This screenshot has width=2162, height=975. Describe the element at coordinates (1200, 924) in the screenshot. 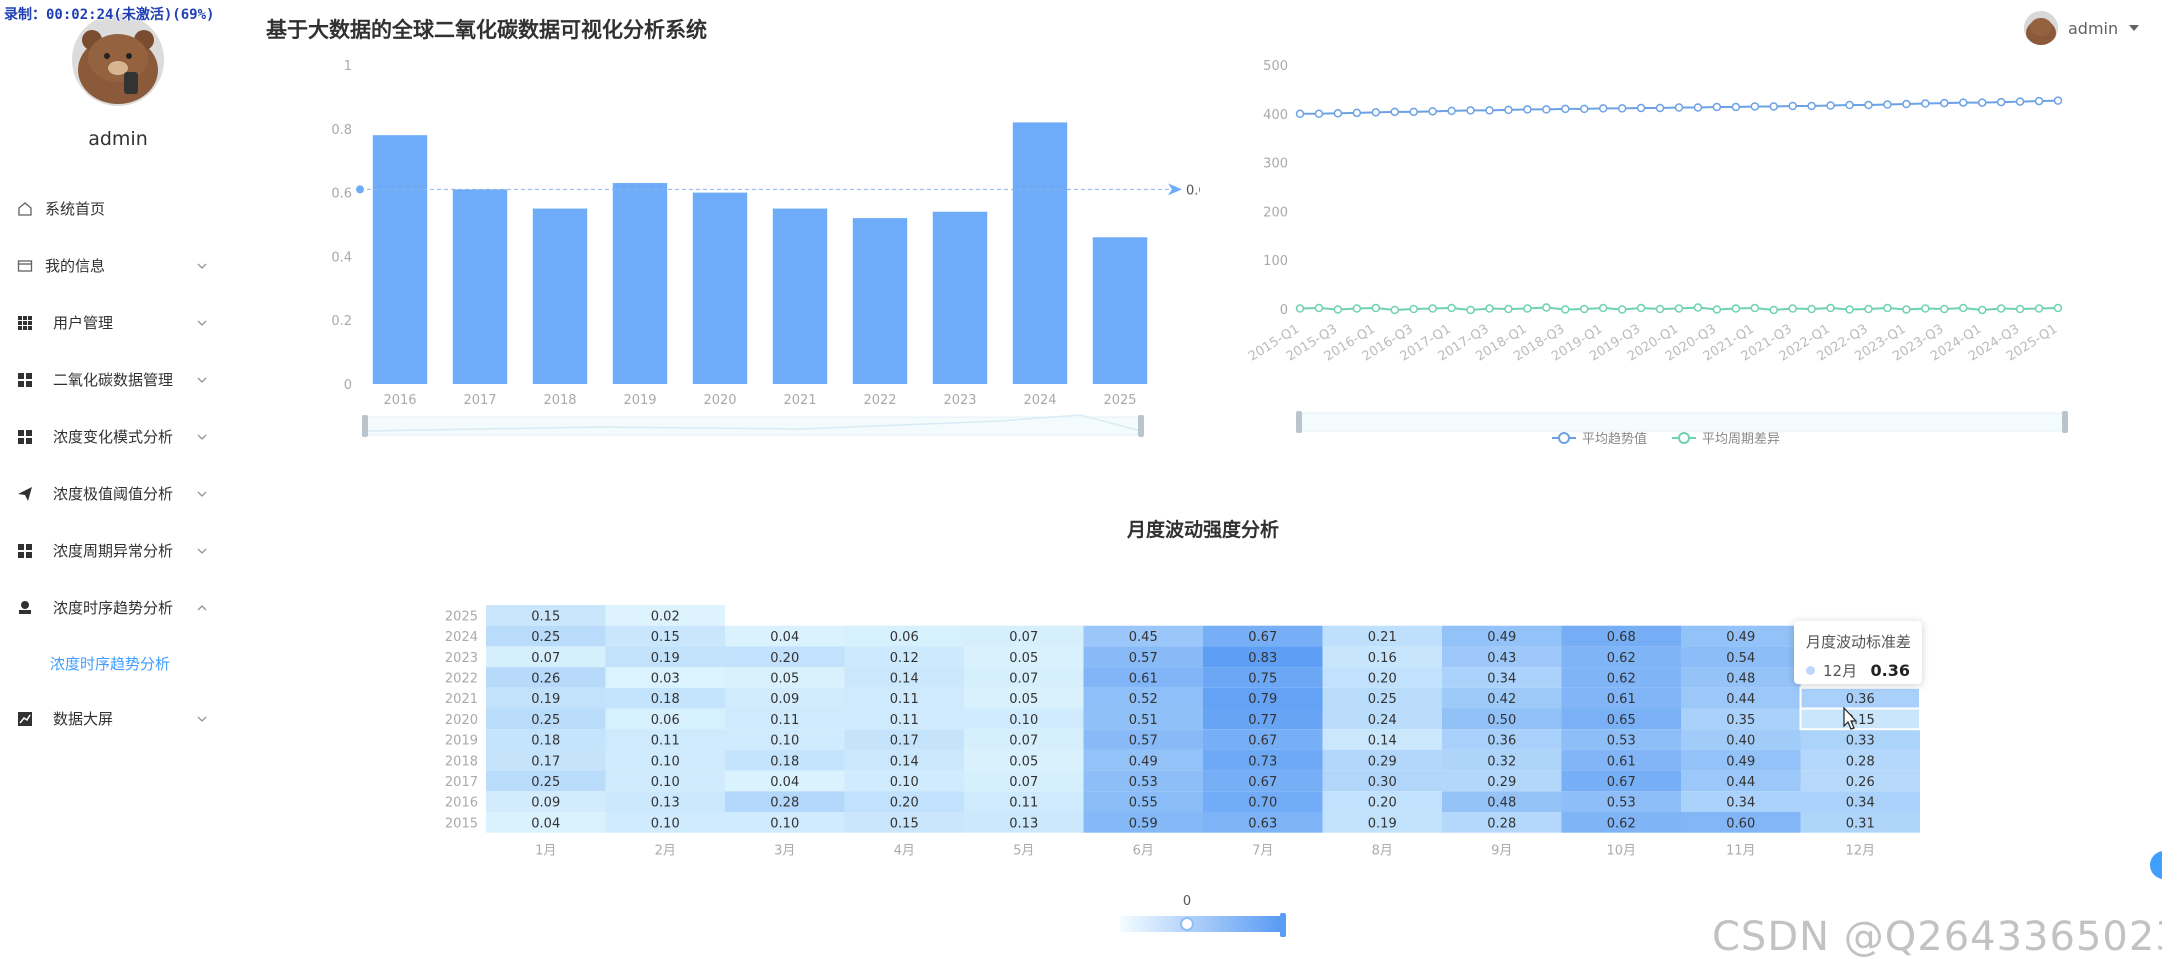

I see `visual-map-bar` at that location.